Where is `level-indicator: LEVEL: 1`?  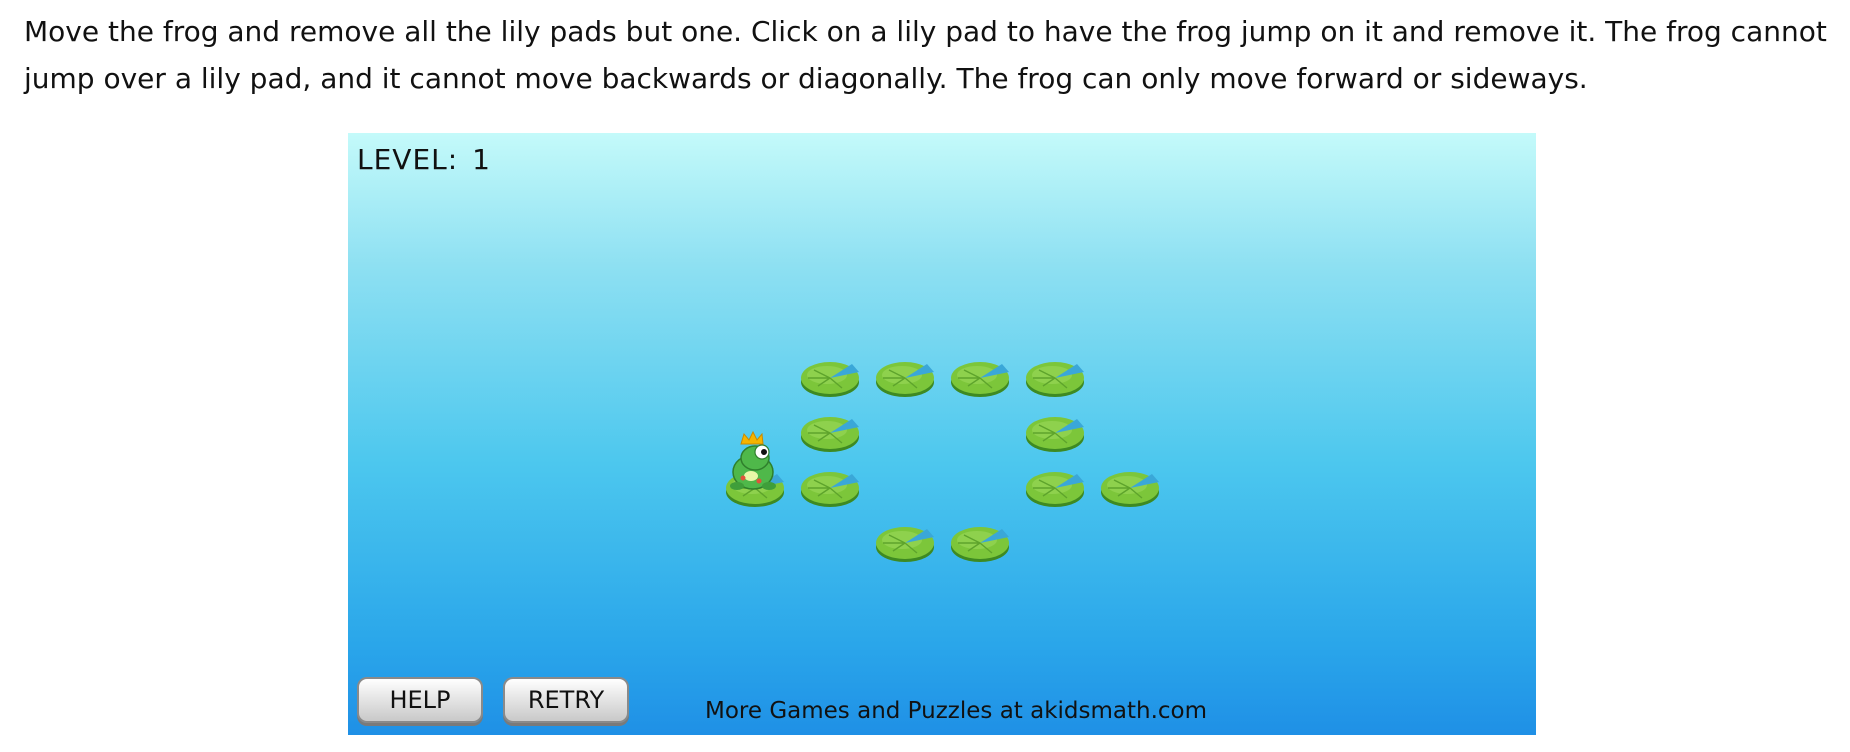
level-indicator: LEVEL: 1 is located at coordinates (424, 159).